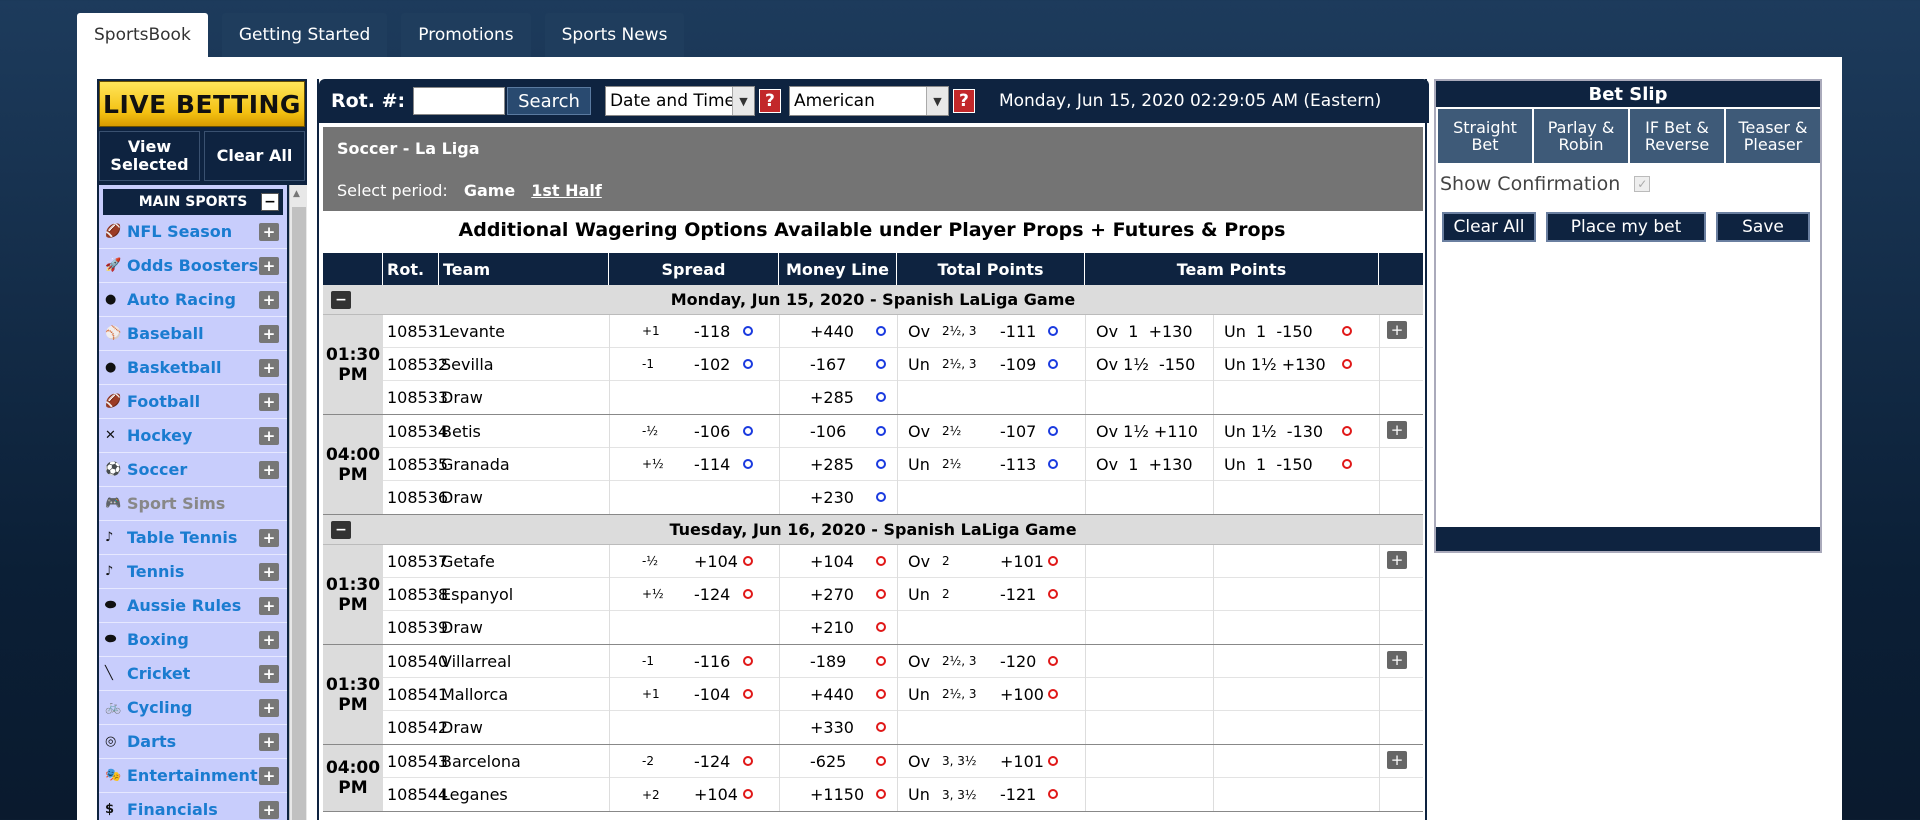  What do you see at coordinates (270, 202) in the screenshot?
I see `collapse-main-sports-icon: −` at bounding box center [270, 202].